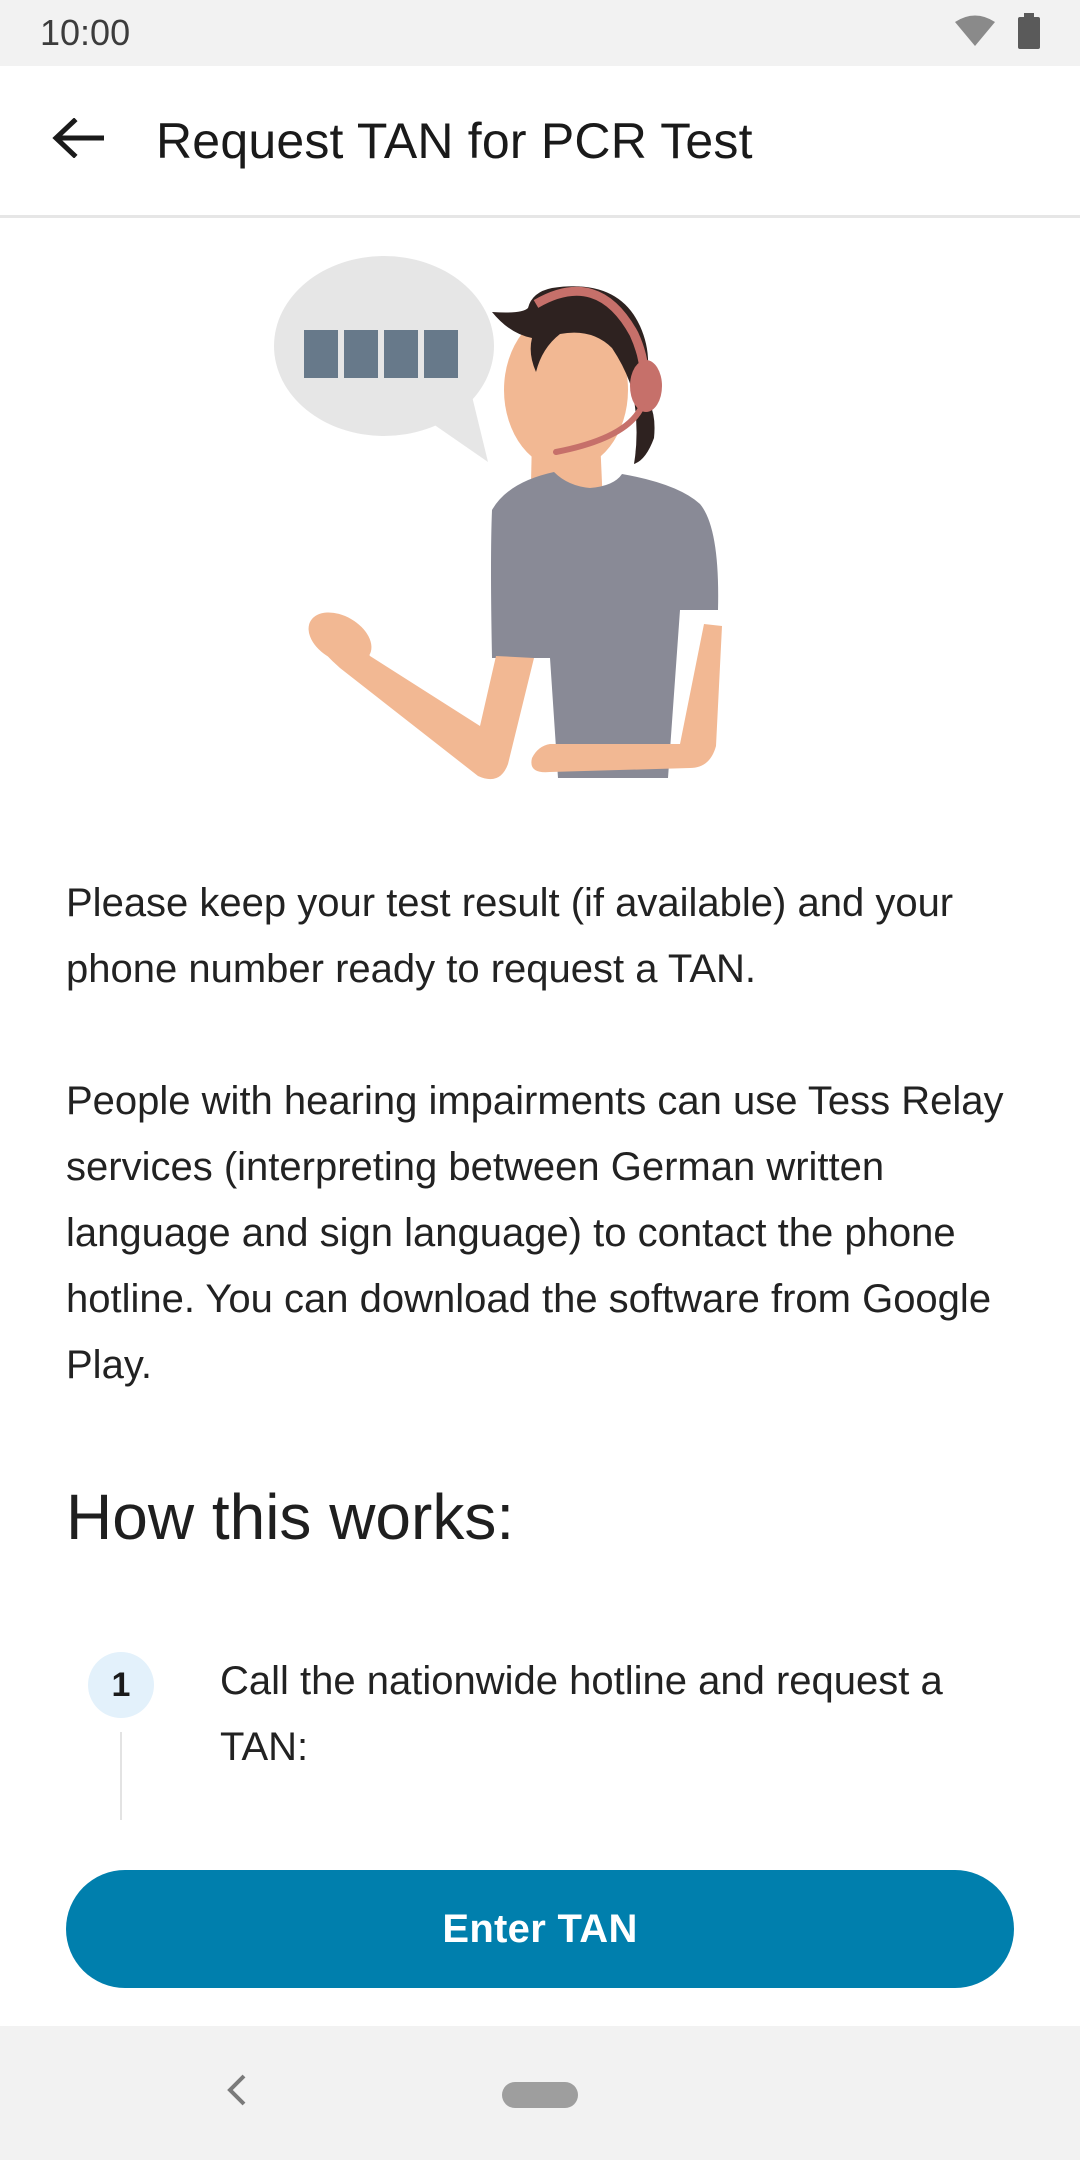 The image size is (1080, 2160). I want to click on enter-tan-button: Enter TAN, so click(540, 1929).